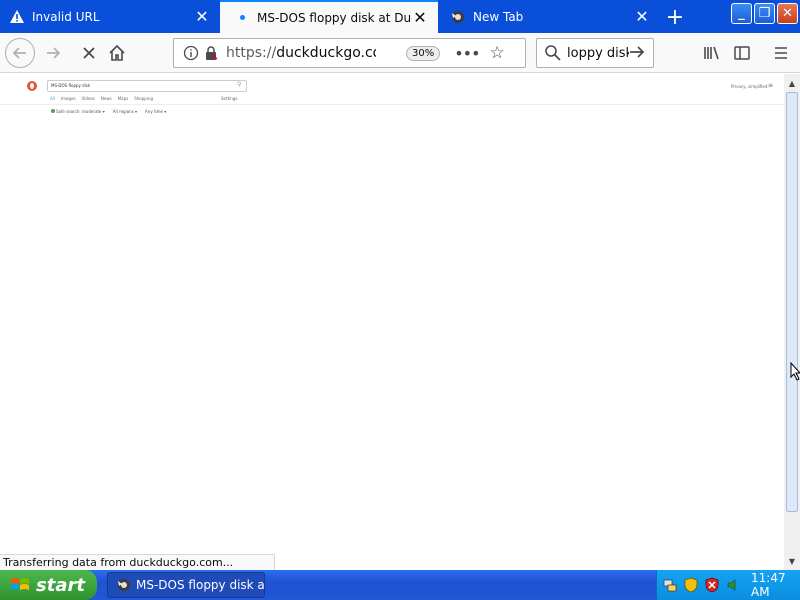 The width and height of the screenshot is (800, 600). What do you see at coordinates (123, 98) in the screenshot?
I see `ddg-tab-maps: Maps` at bounding box center [123, 98].